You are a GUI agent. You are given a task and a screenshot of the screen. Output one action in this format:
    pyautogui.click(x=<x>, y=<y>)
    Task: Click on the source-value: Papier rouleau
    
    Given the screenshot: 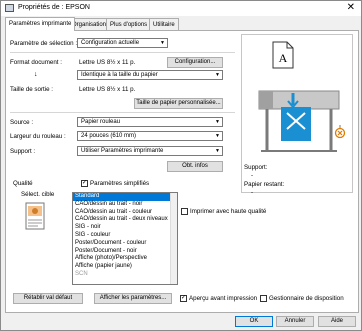 What is the action you would take?
    pyautogui.click(x=101, y=122)
    